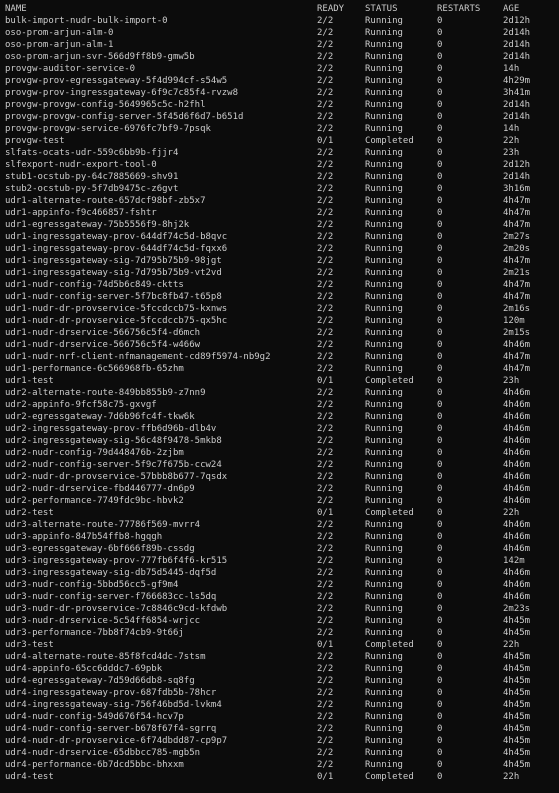 This screenshot has height=793, width=559. What do you see at coordinates (29, 513) in the screenshot?
I see `pod-name: udr2-test` at bounding box center [29, 513].